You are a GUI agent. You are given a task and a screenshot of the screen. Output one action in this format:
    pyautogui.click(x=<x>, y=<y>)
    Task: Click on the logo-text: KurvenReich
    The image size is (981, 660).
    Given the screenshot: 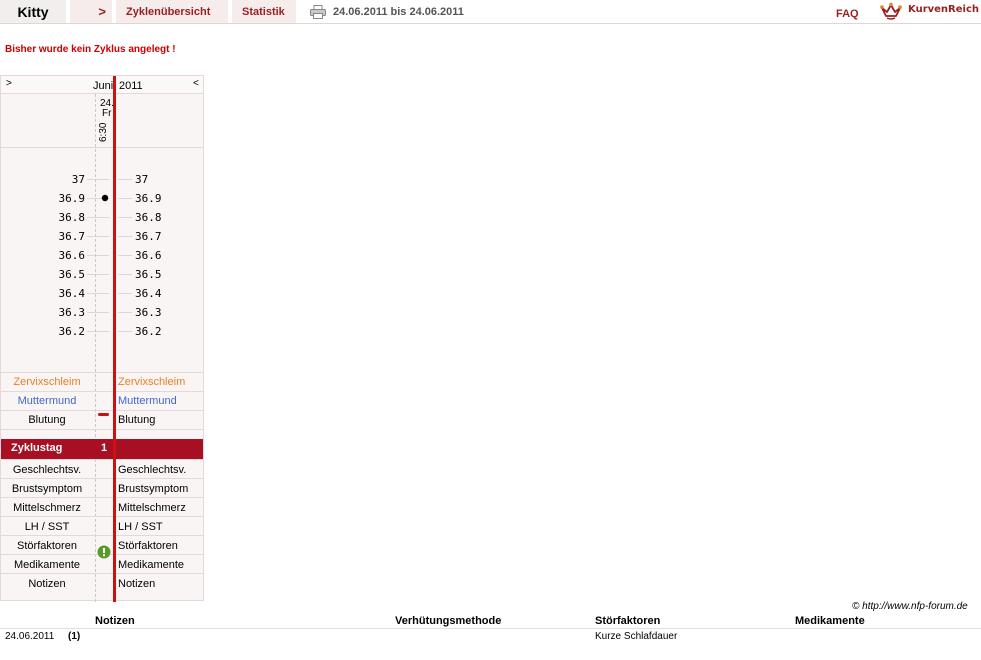 What is the action you would take?
    pyautogui.click(x=943, y=10)
    